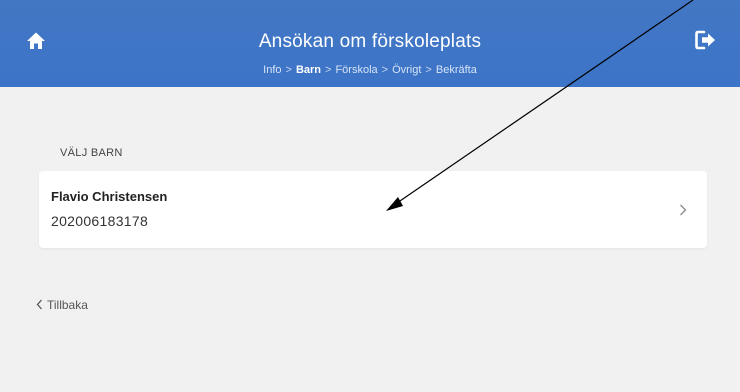 This screenshot has width=740, height=392. Describe the element at coordinates (39, 304) in the screenshot. I see `chevron-left-icon` at that location.